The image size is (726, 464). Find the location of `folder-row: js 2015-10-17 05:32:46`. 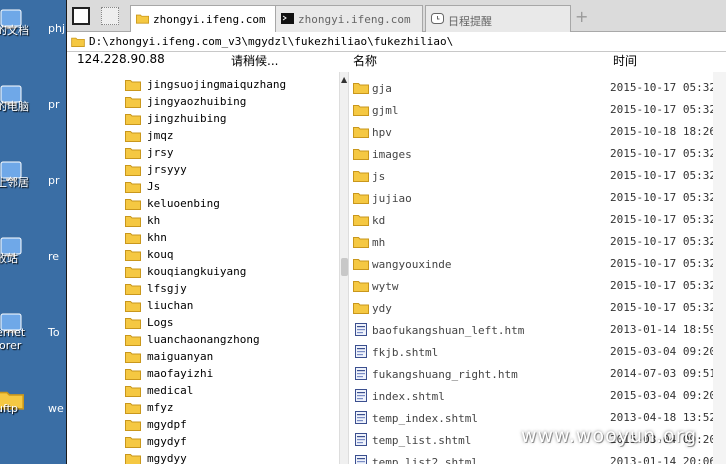

folder-row: js 2015-10-17 05:32:46 is located at coordinates (537, 176).